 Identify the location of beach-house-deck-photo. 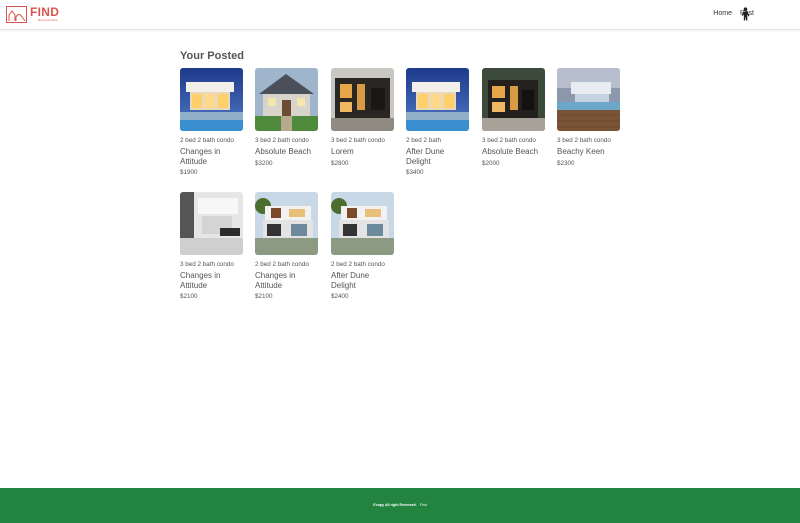
(588, 99).